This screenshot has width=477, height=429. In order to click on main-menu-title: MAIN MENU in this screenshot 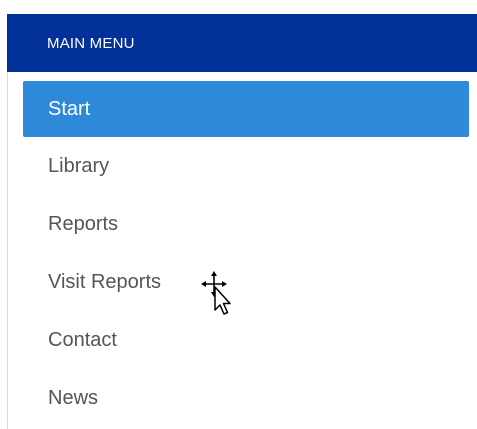, I will do `click(91, 43)`.